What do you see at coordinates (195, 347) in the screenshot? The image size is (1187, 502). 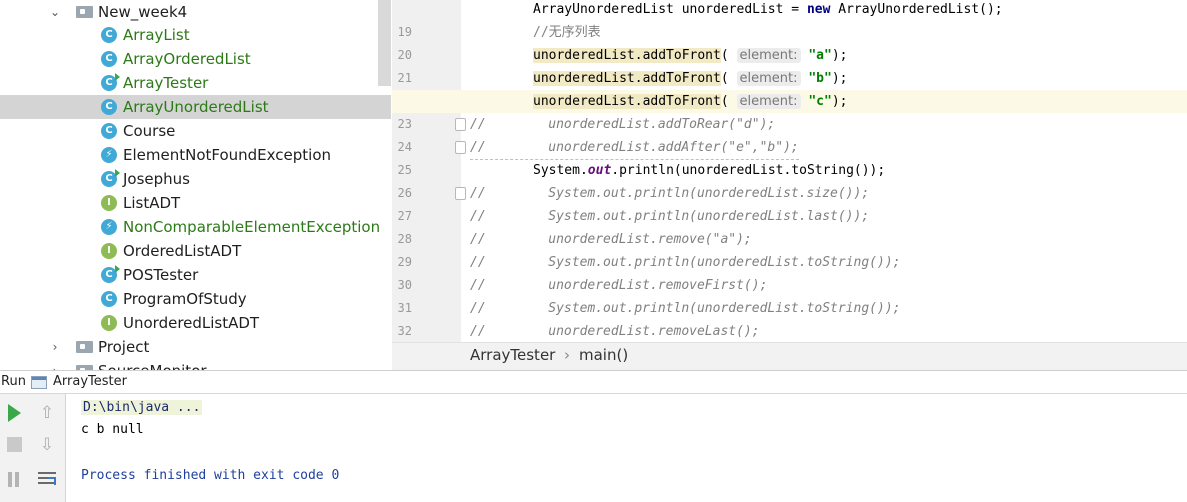 I see `tree-folder-project: › Project` at bounding box center [195, 347].